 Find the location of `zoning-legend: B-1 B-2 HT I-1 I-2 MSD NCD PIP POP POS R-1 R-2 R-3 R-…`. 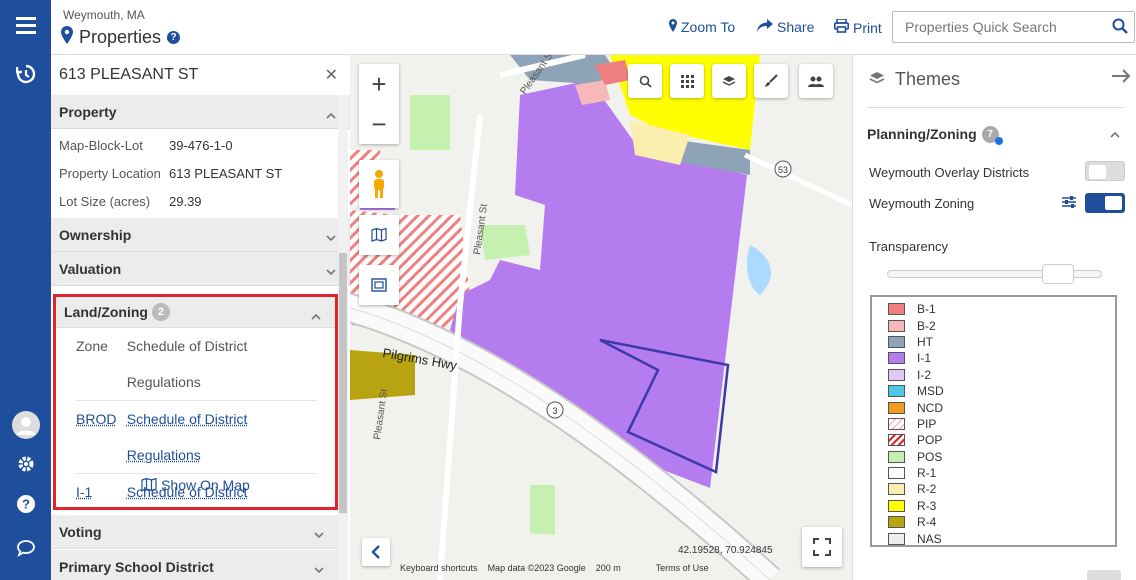

zoning-legend: B-1 B-2 HT I-1 I-2 MSD NCD PIP POP POS R-1 R-2 R-3 R-… is located at coordinates (993, 421).